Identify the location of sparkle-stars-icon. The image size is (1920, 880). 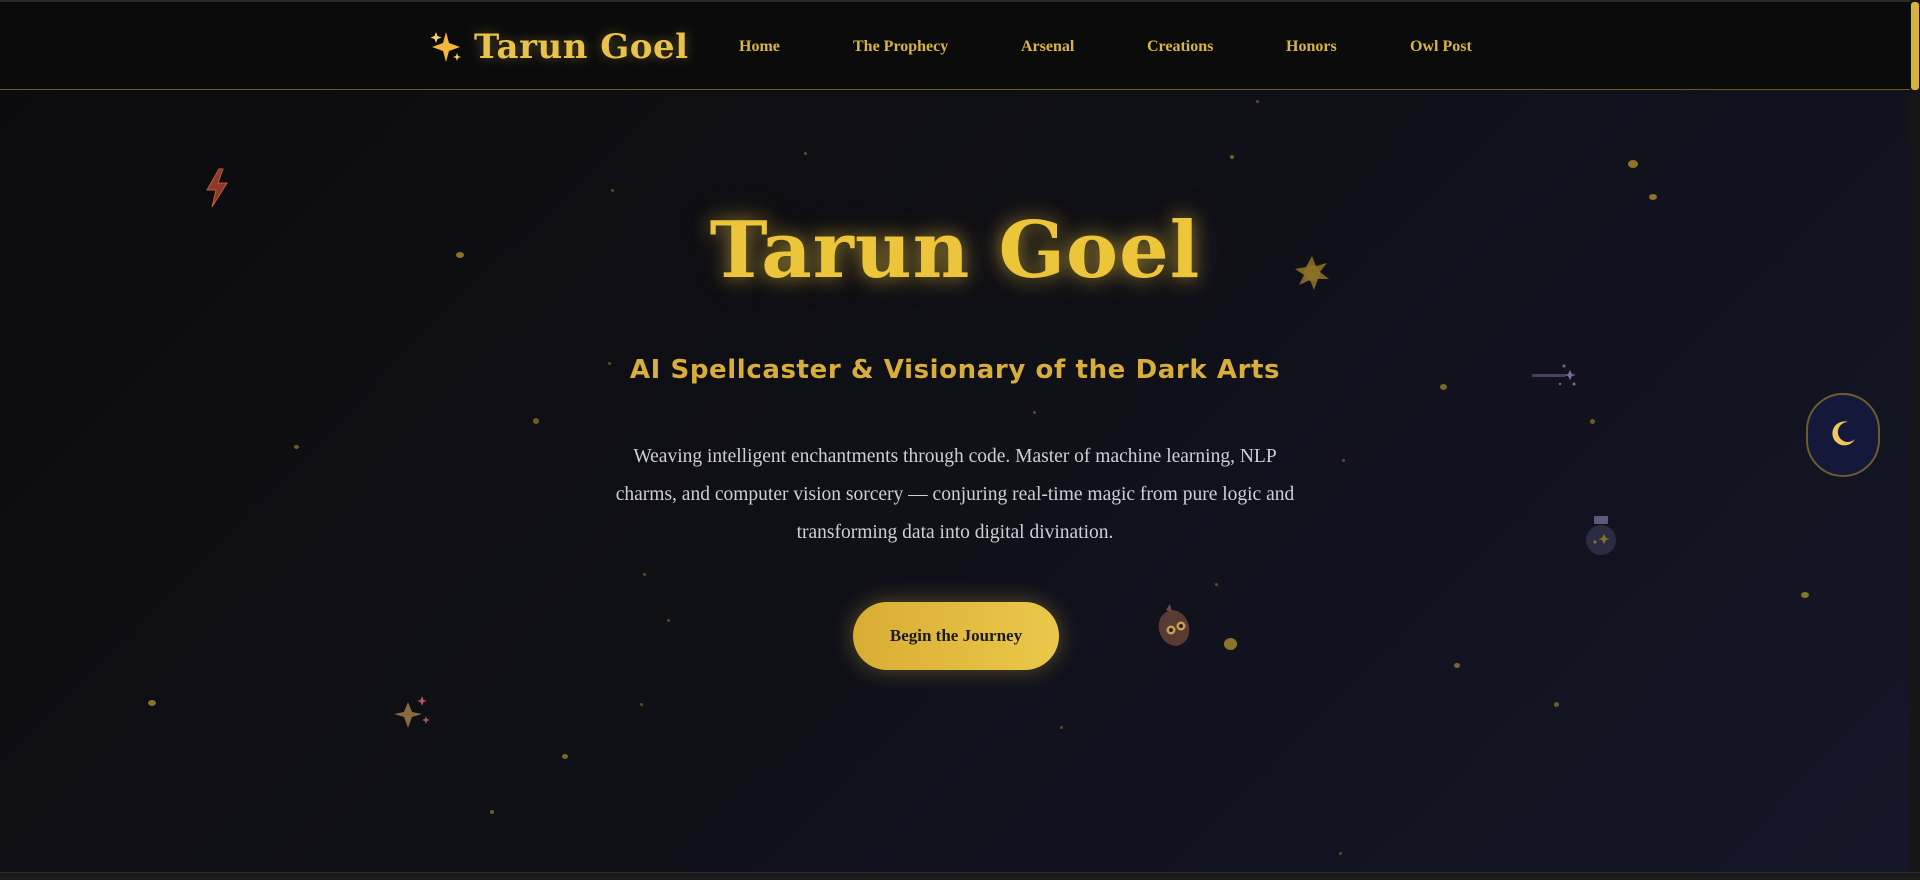
(412, 716).